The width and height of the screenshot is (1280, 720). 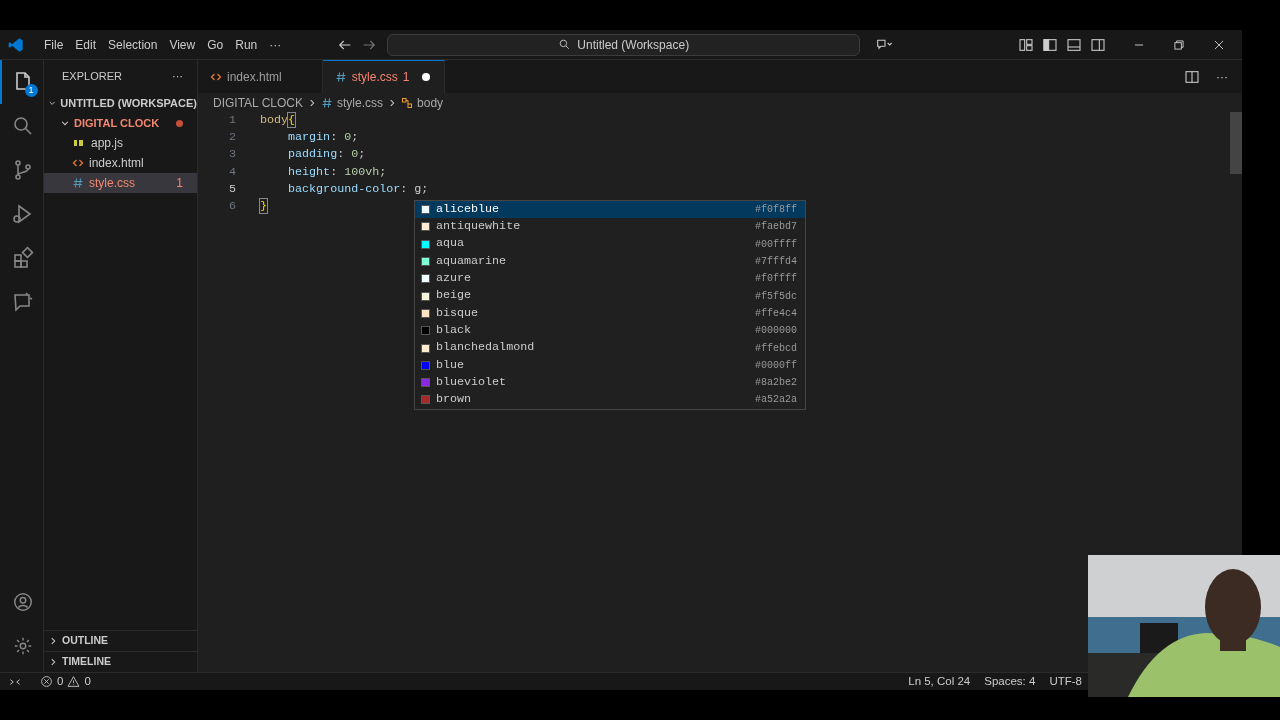 I want to click on color-name: blue, so click(x=450, y=365).